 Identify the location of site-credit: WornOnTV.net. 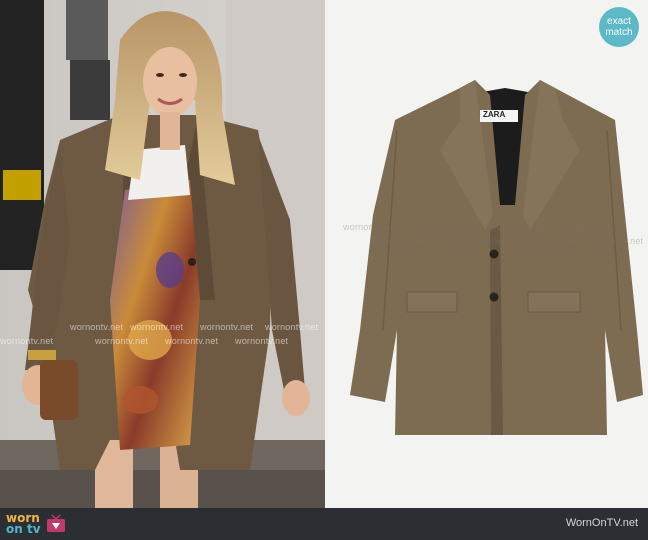
(601, 523).